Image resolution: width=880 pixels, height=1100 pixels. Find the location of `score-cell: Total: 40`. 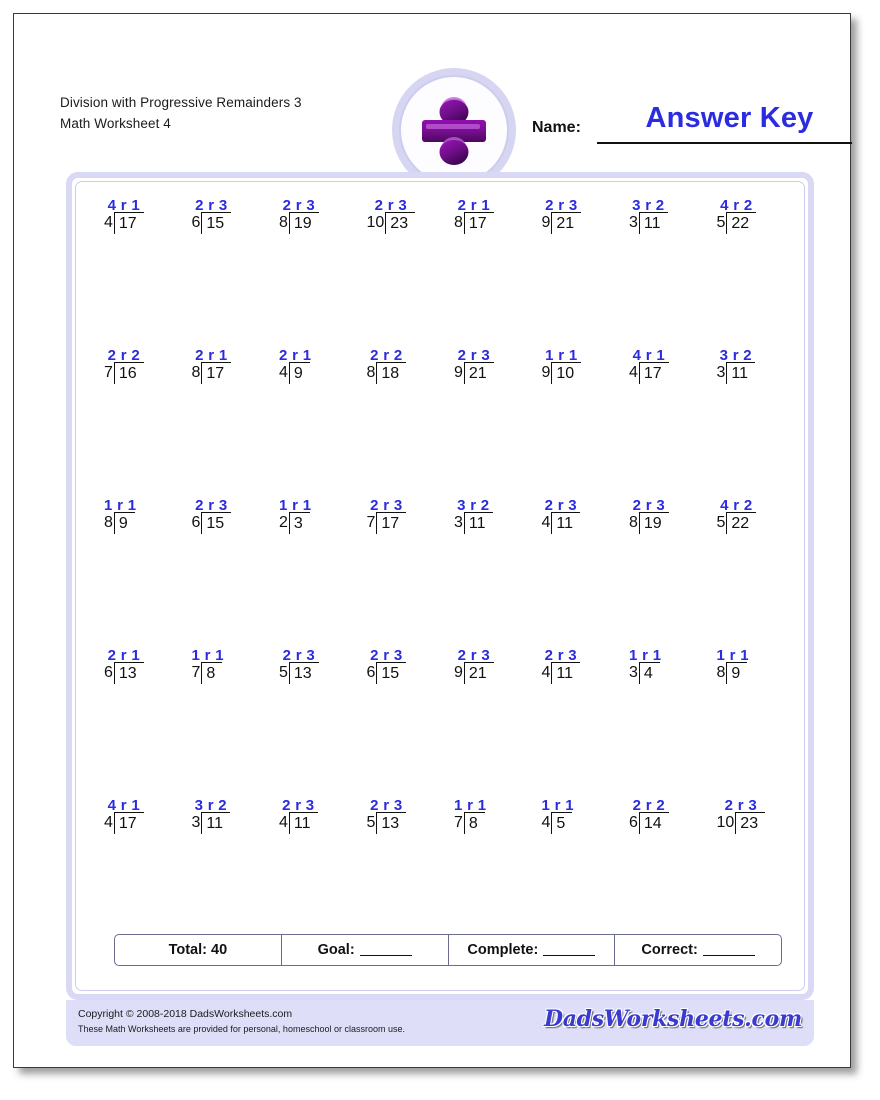

score-cell: Total: 40 is located at coordinates (198, 950).